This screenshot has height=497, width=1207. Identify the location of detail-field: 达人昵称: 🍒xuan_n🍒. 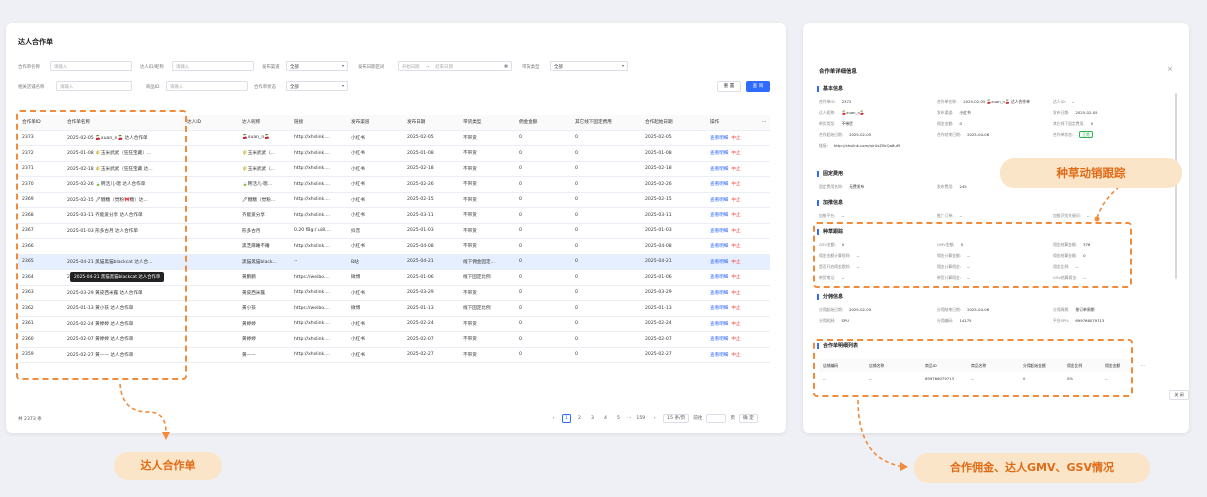
(842, 113).